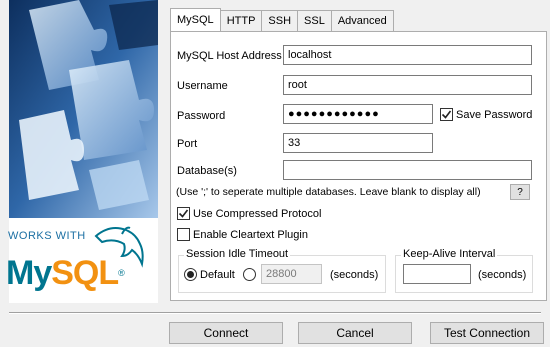 The width and height of the screenshot is (550, 347). I want to click on compressed-protocol-label: Use Compressed Protocol, so click(257, 214).